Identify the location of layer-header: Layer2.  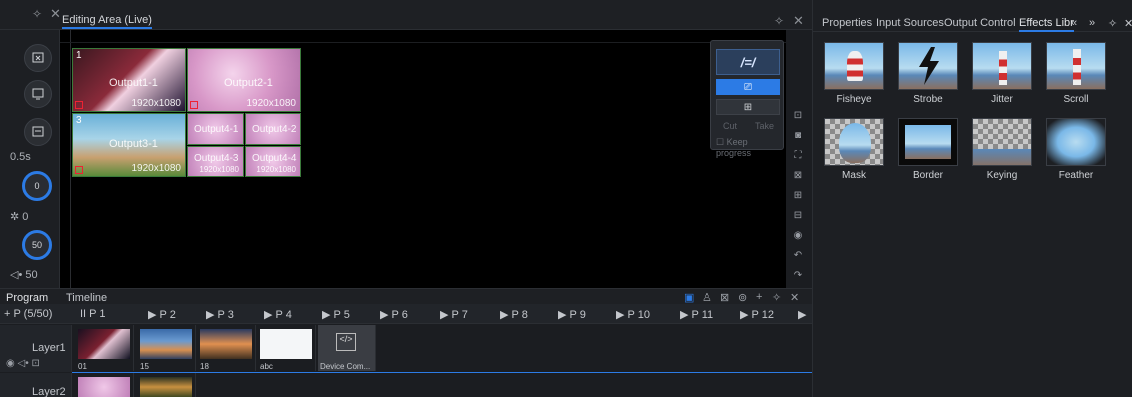
(36, 385).